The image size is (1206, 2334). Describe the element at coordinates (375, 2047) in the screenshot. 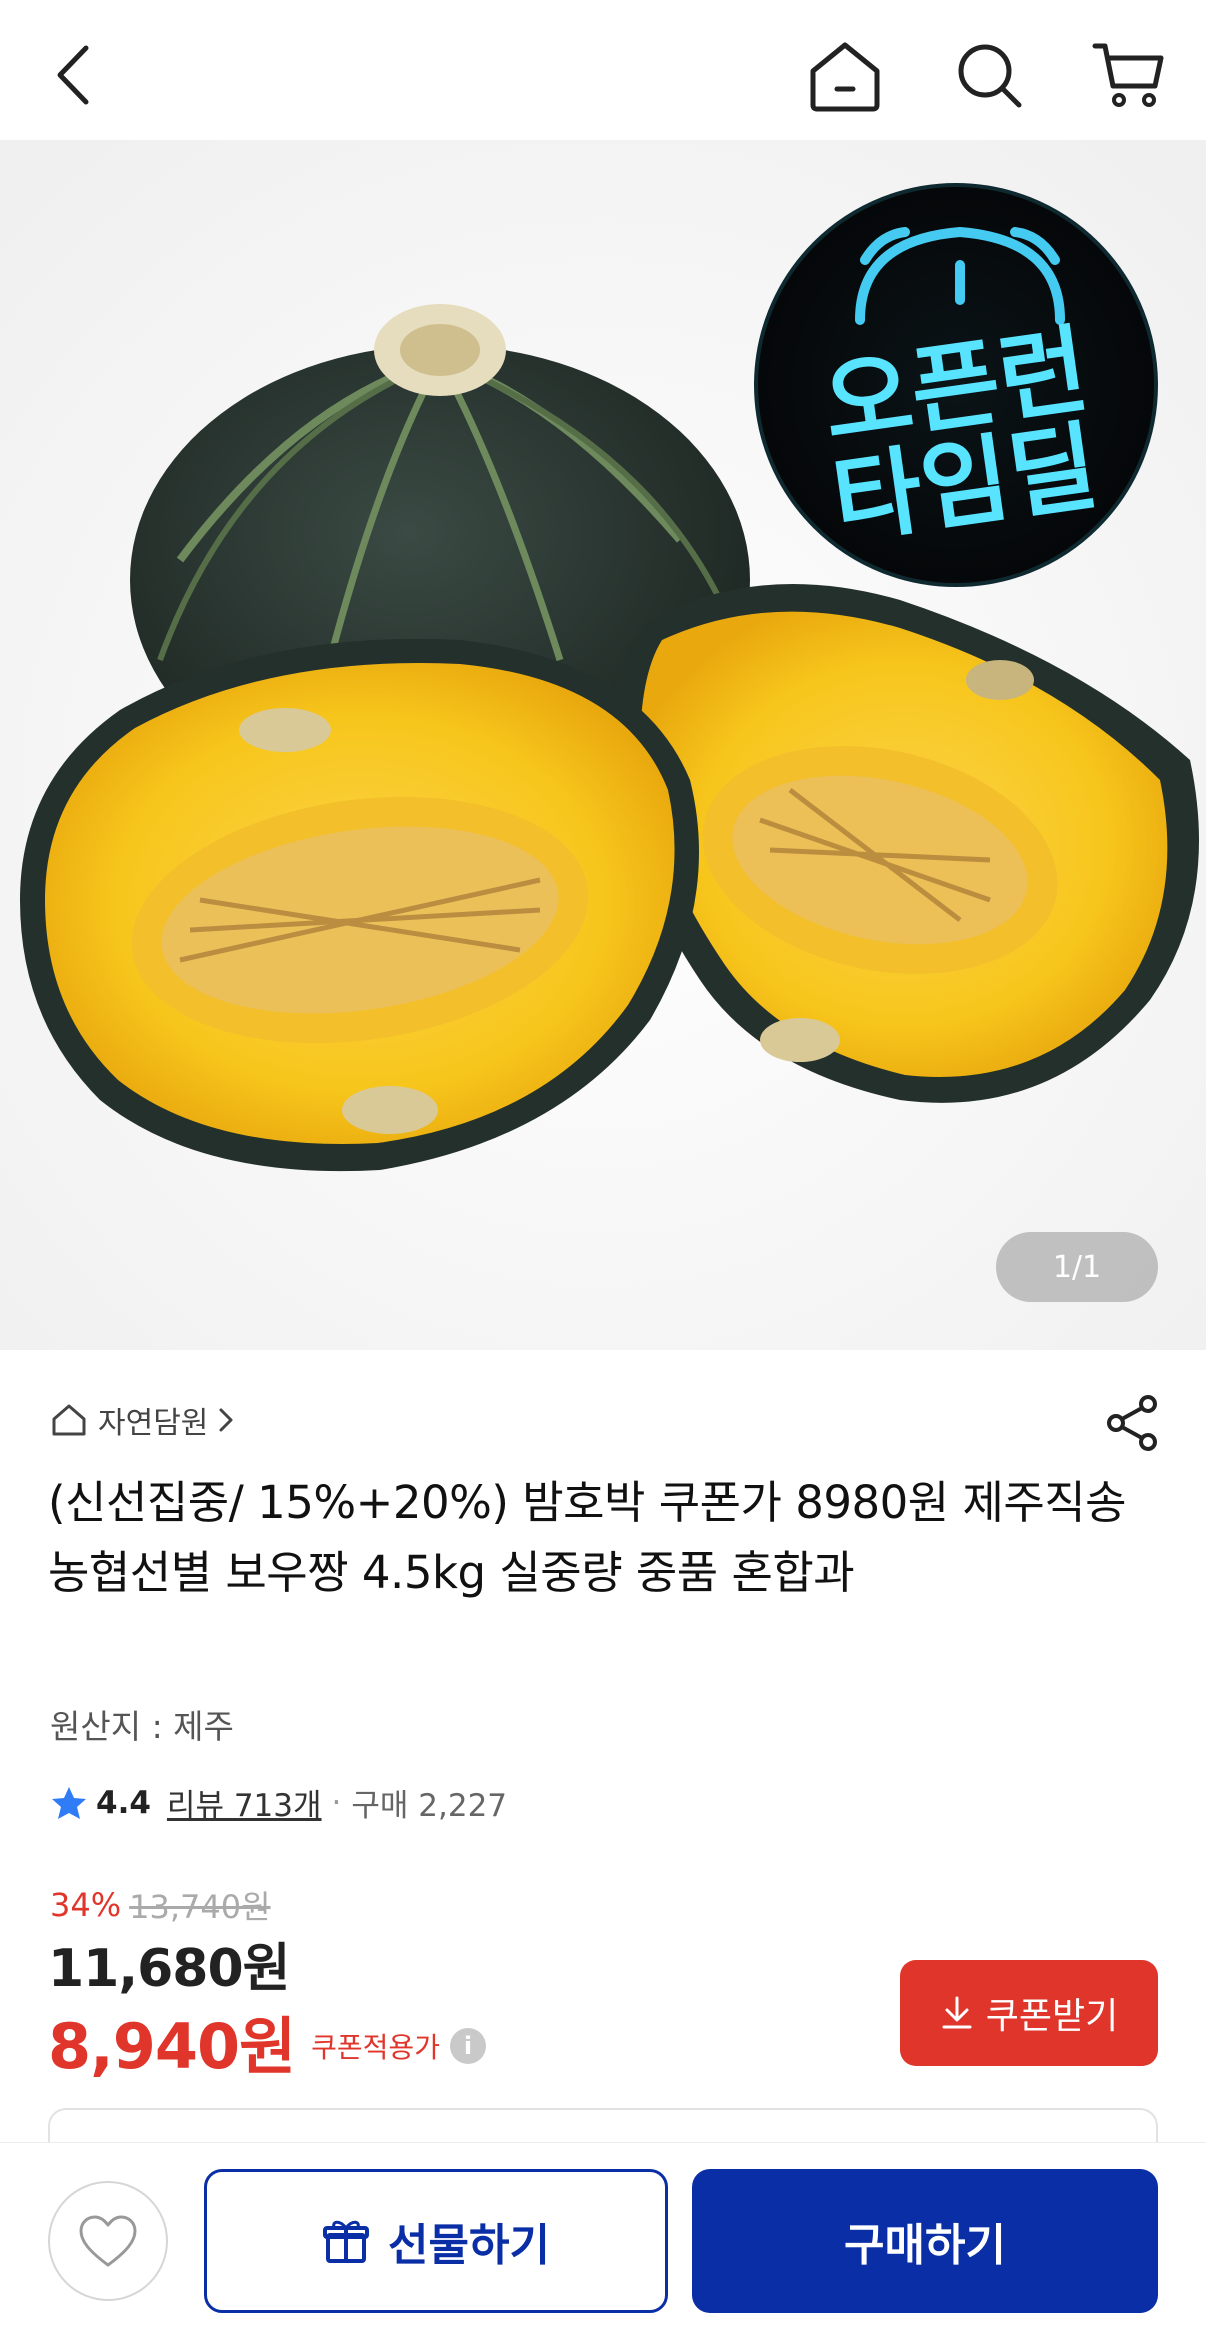

I see `coupon-price-label: 쿠폰적용가` at that location.